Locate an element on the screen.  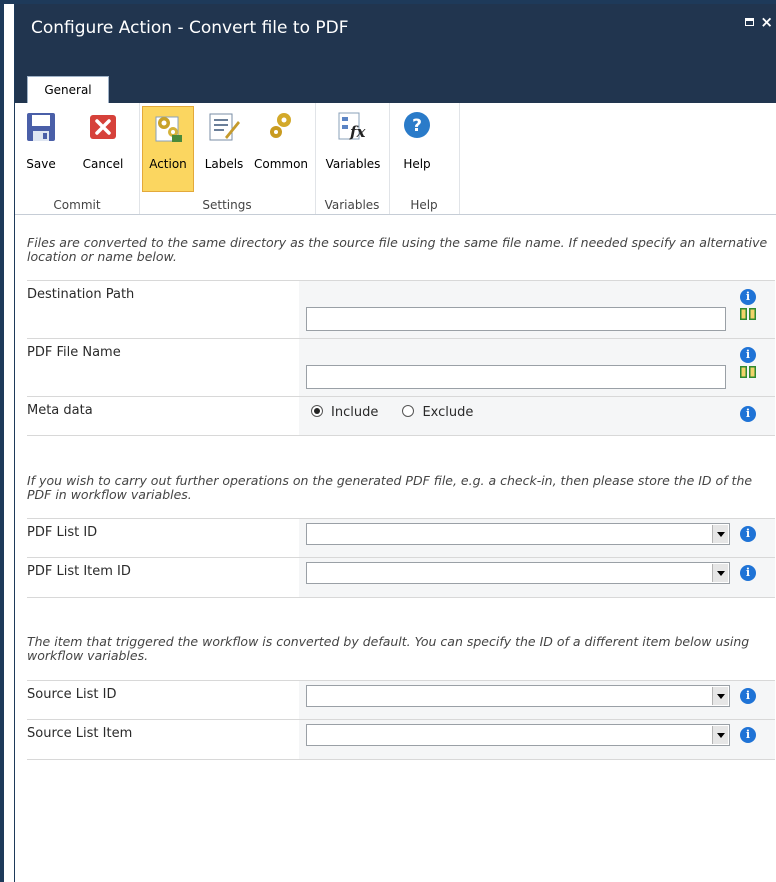
common-label: Common is located at coordinates (281, 164).